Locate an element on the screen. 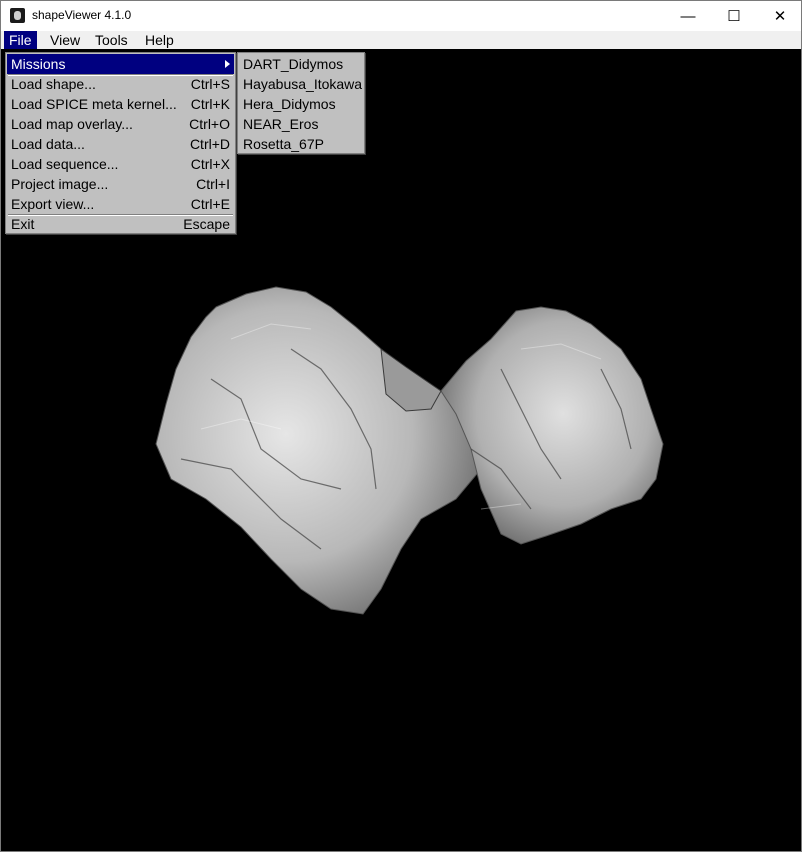 This screenshot has width=802, height=852. mission-label: NEAR_Eros is located at coordinates (281, 124).